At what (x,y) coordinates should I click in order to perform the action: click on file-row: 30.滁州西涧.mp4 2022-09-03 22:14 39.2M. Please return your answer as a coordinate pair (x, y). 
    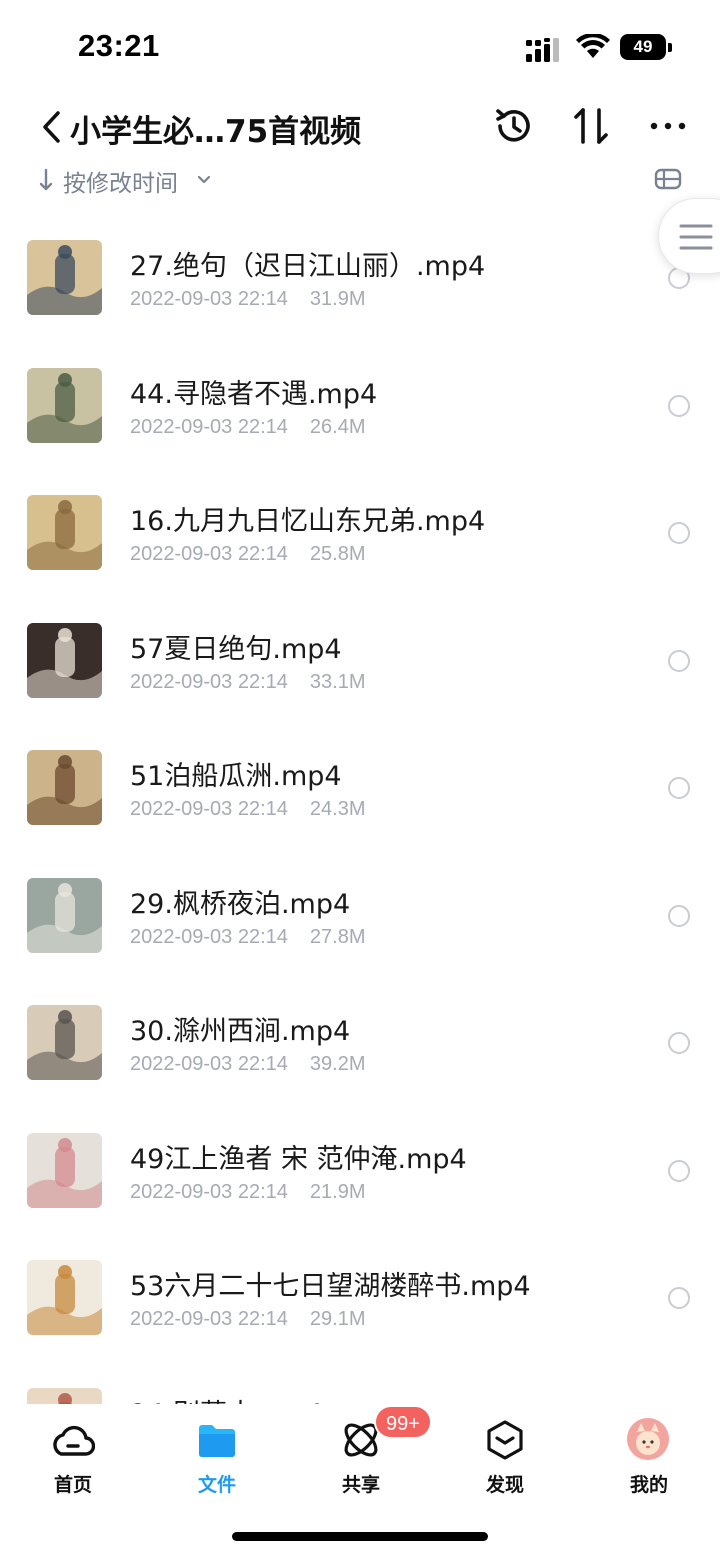
    Looking at the image, I should click on (360, 1042).